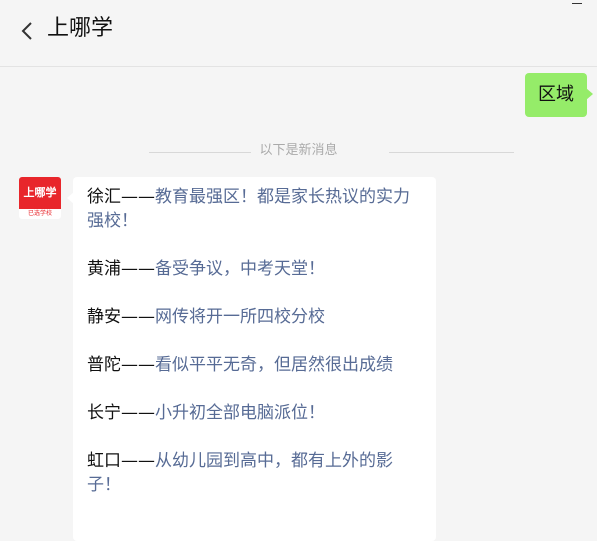 The image size is (597, 541). I want to click on divider-label: 以下是新消息, so click(298, 150).